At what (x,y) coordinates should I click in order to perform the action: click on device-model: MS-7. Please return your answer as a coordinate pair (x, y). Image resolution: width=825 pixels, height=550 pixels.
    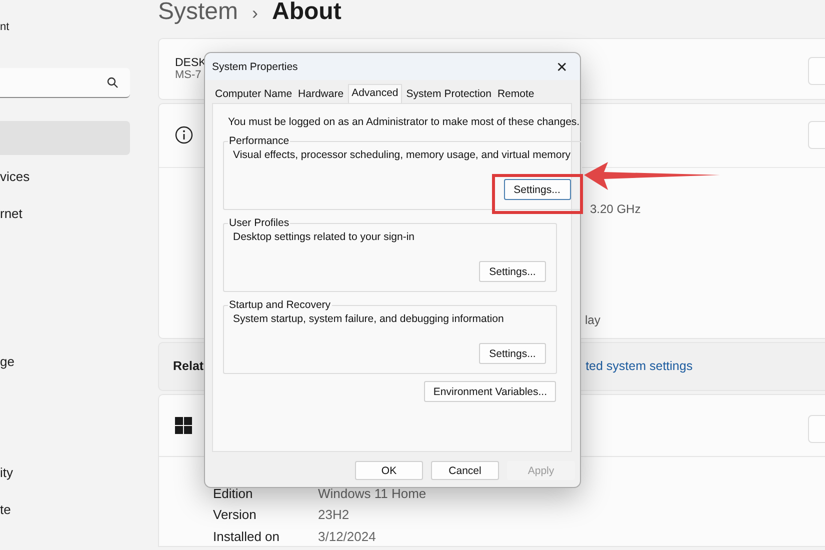
    Looking at the image, I should click on (188, 74).